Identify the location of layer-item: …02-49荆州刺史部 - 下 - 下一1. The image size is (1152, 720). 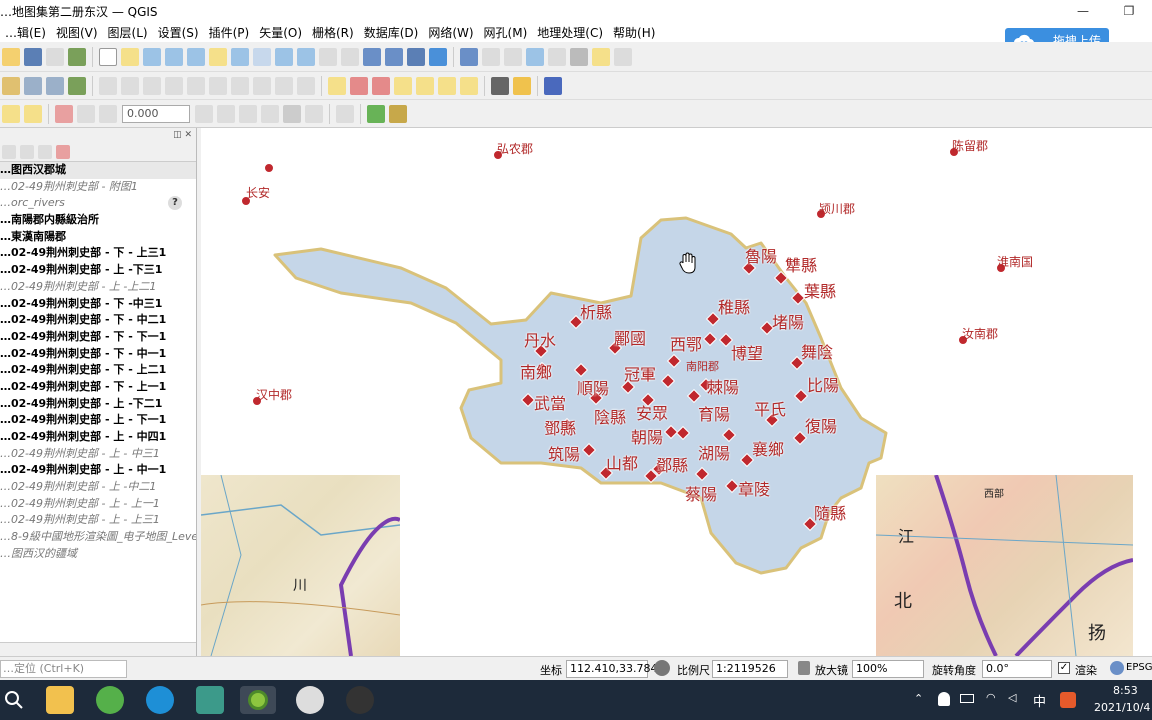
(98, 337).